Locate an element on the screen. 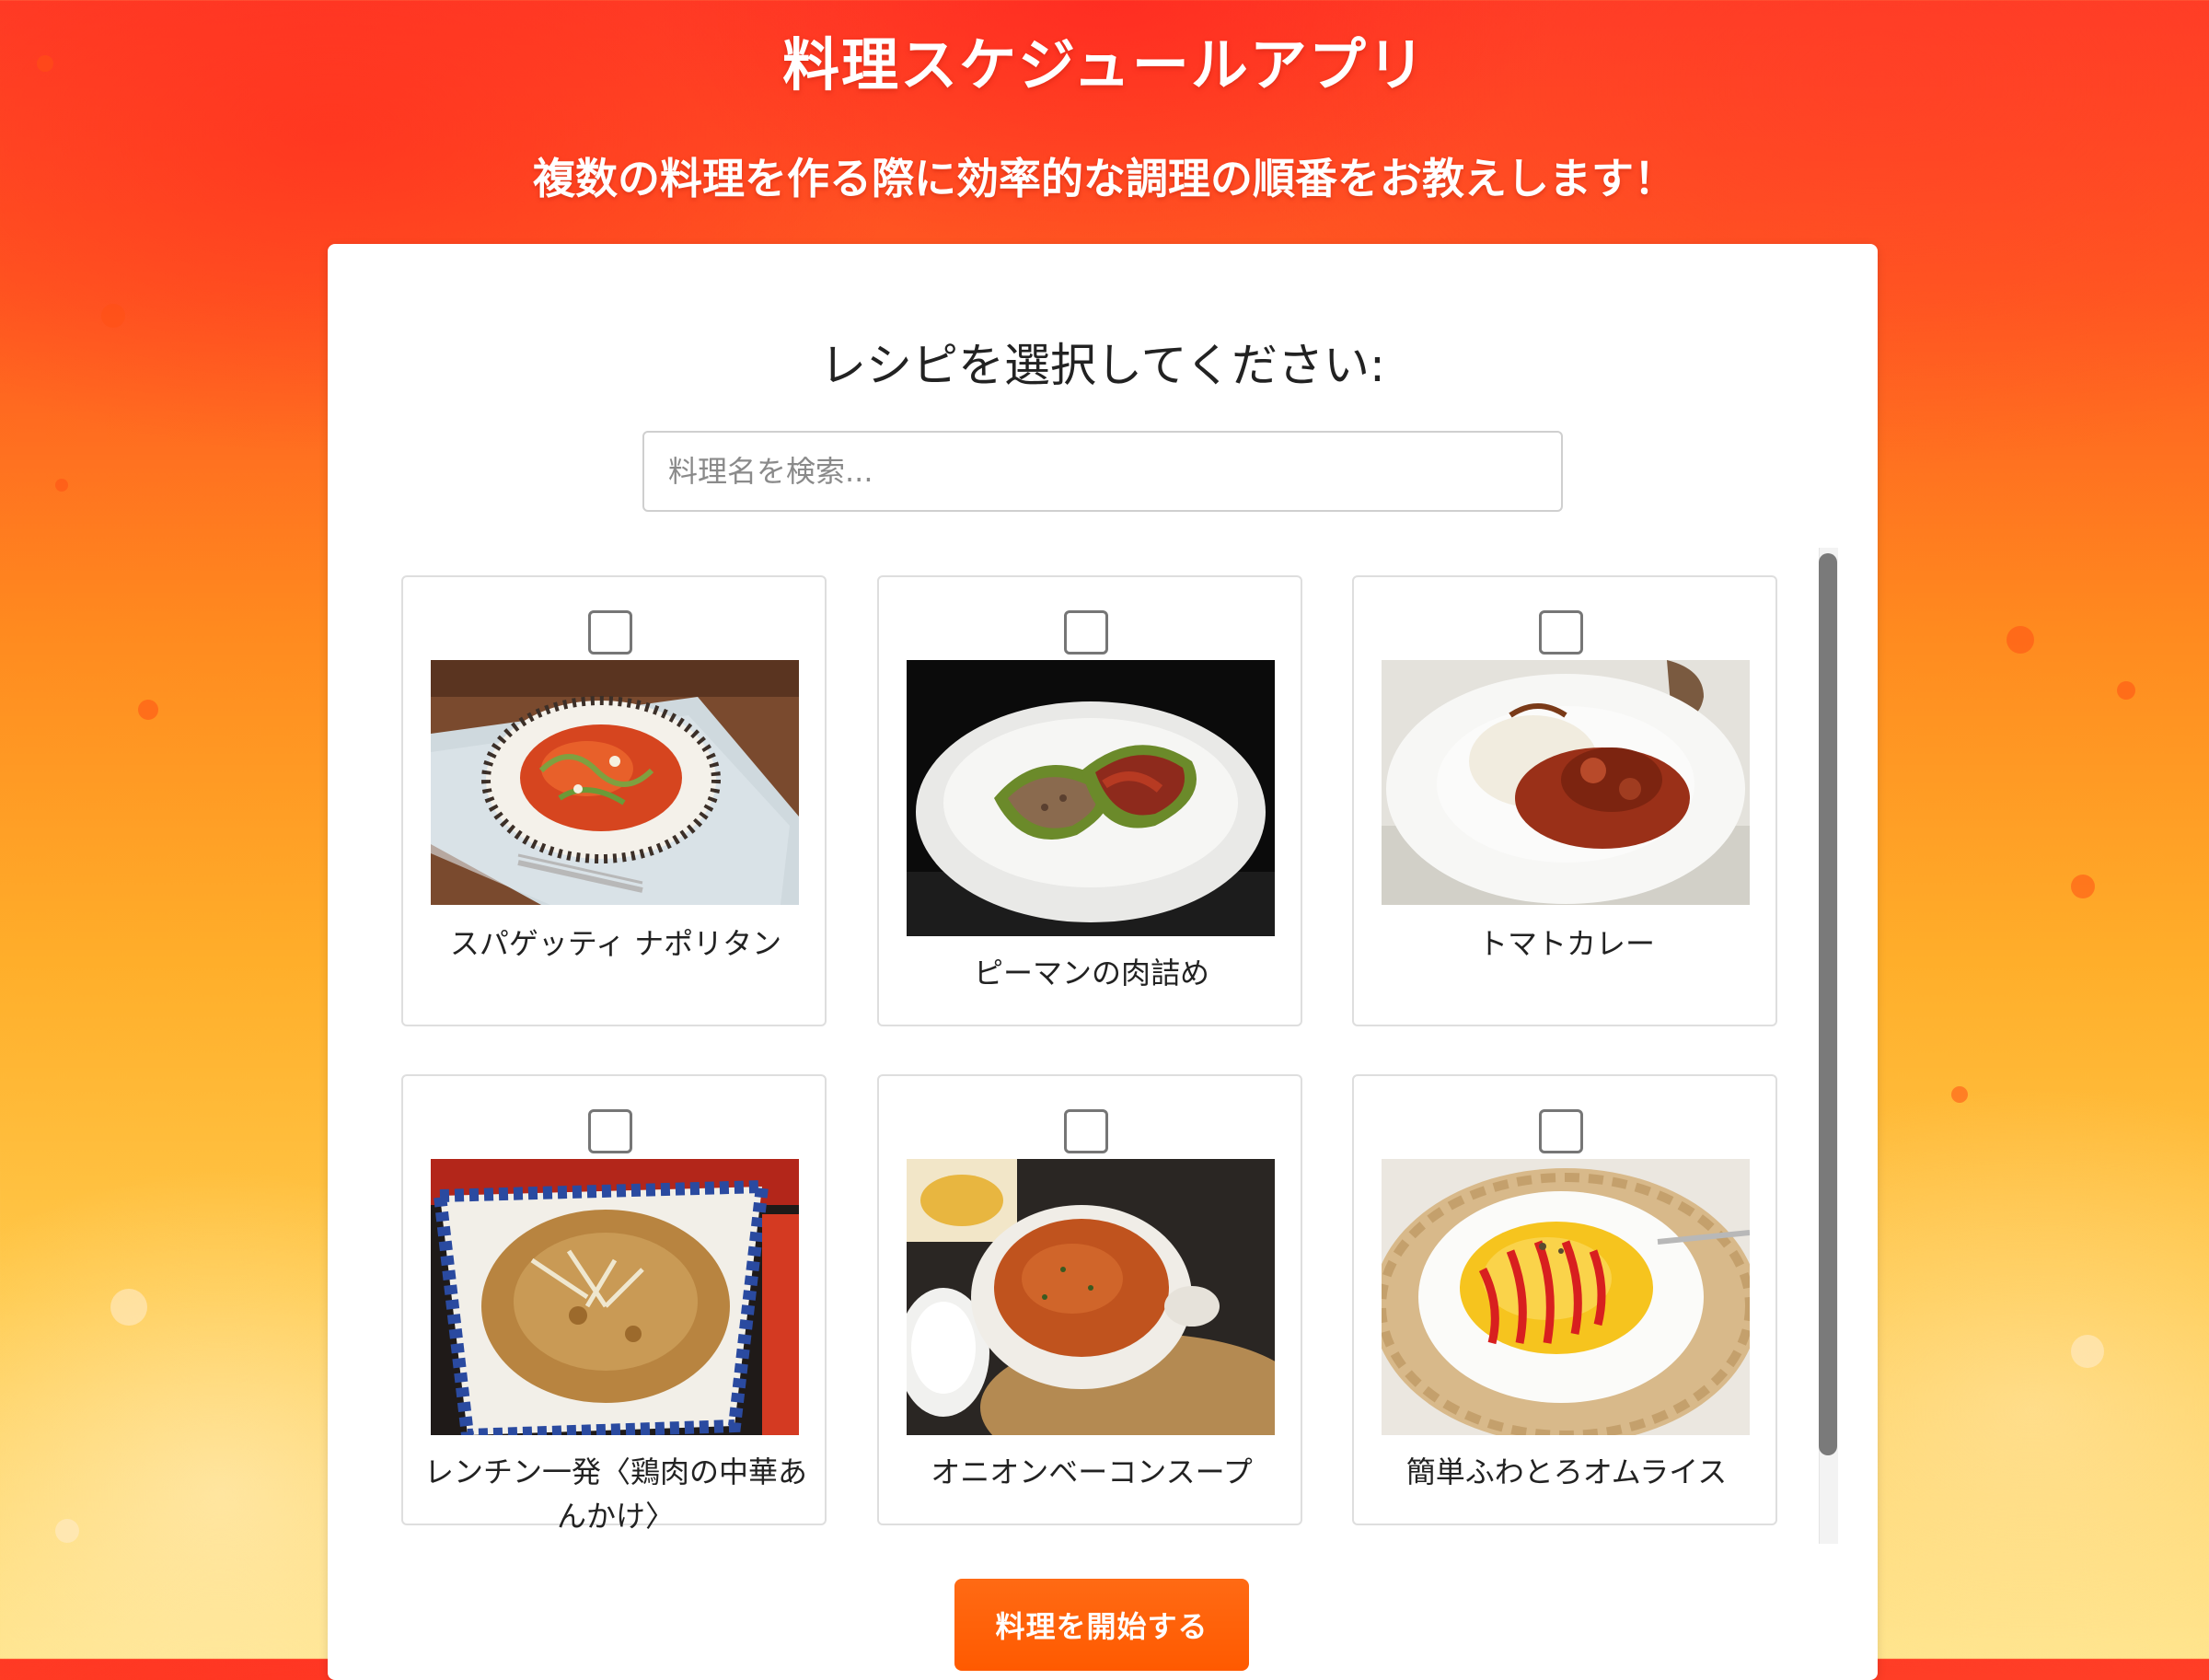 This screenshot has height=1680, width=2209. recipe-card-omurice: 簡単ふわとろオムライス is located at coordinates (1564, 1299).